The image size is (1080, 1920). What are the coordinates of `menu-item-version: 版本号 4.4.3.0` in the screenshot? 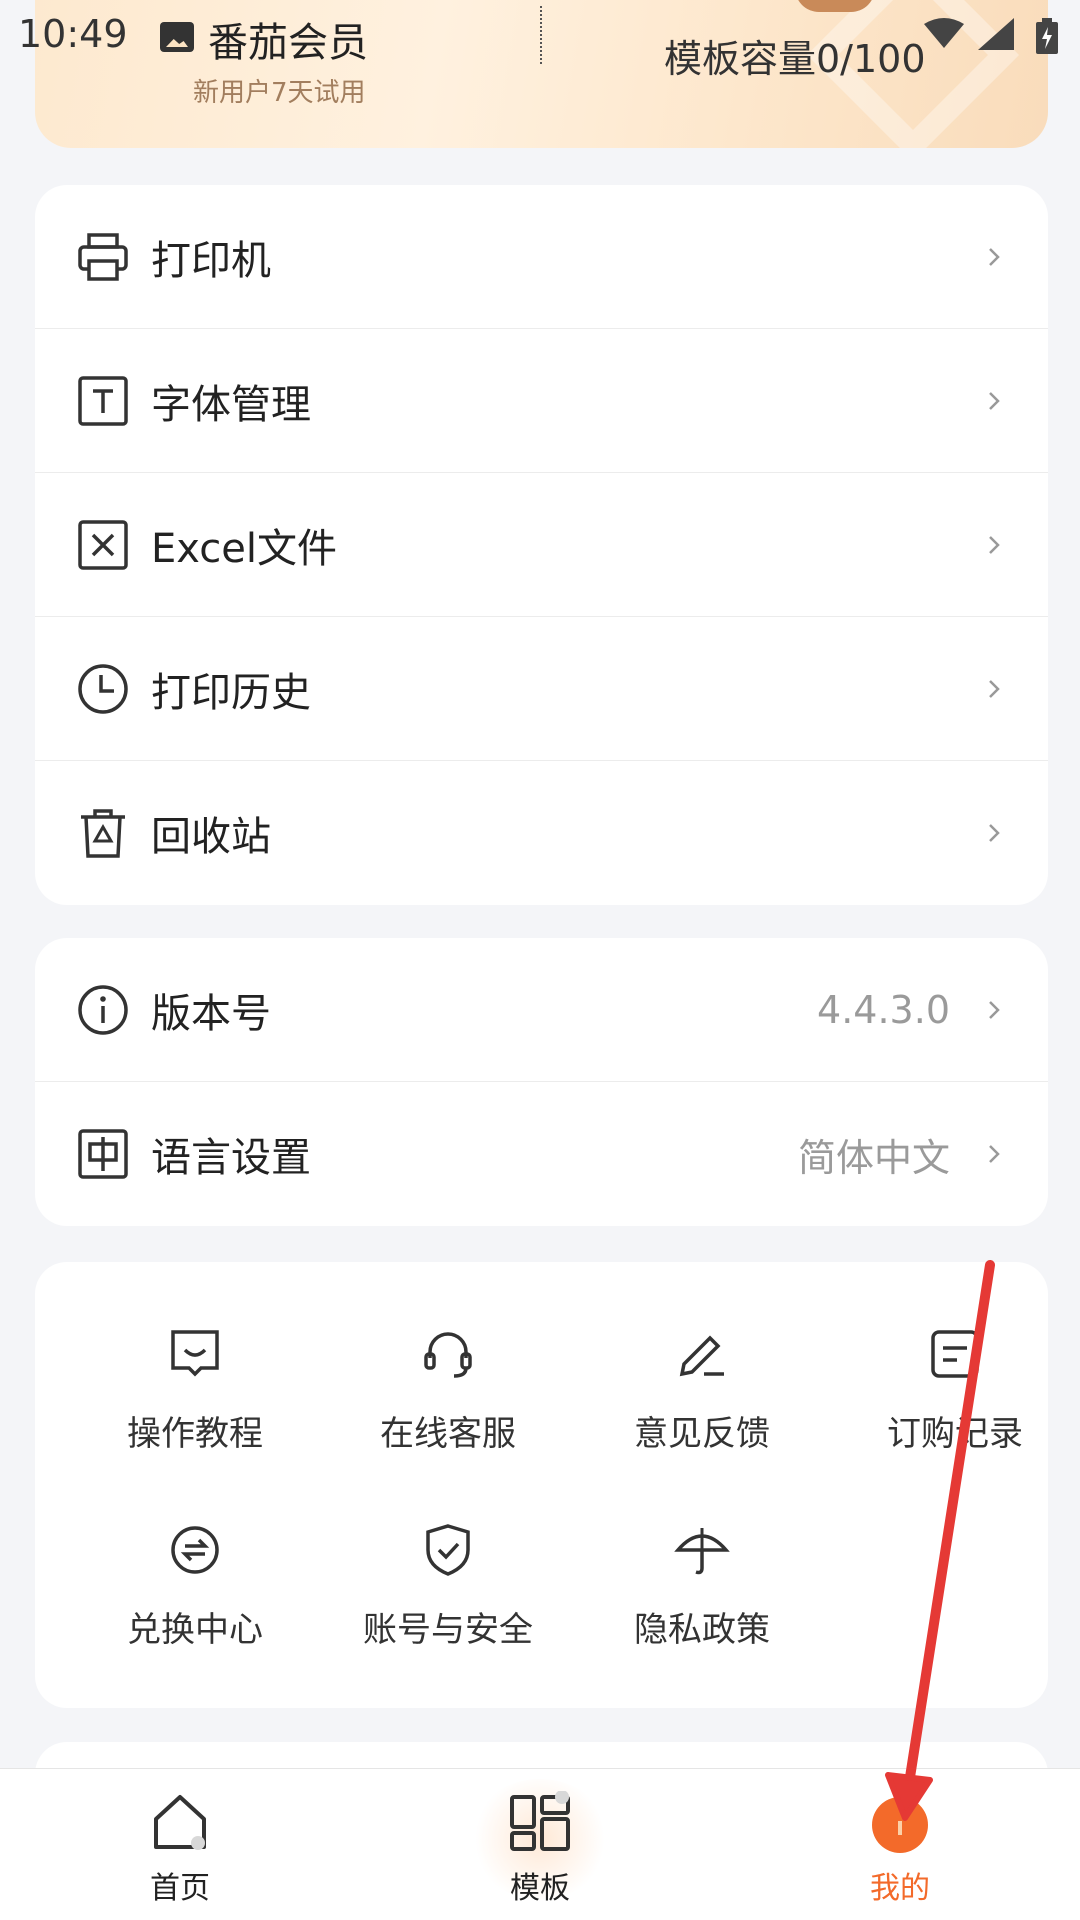 It's located at (541, 1010).